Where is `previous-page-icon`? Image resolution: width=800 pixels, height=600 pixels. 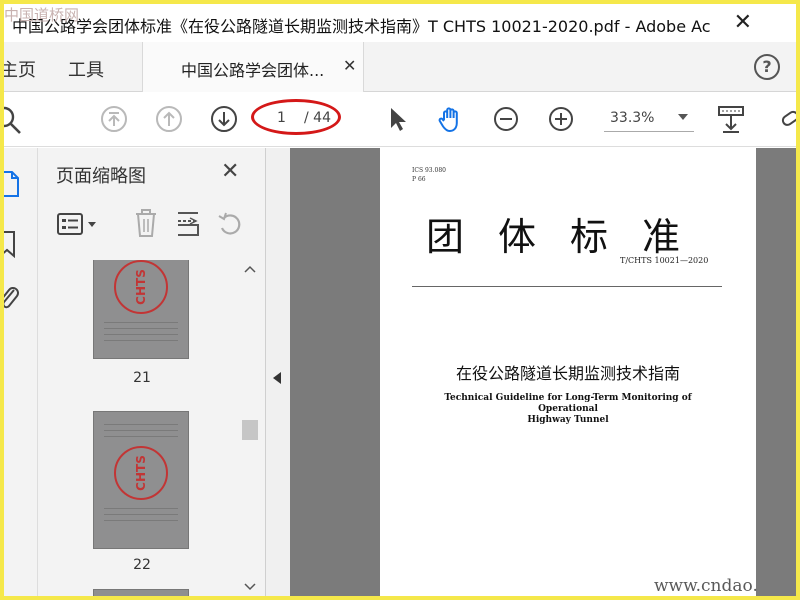 previous-page-icon is located at coordinates (169, 119).